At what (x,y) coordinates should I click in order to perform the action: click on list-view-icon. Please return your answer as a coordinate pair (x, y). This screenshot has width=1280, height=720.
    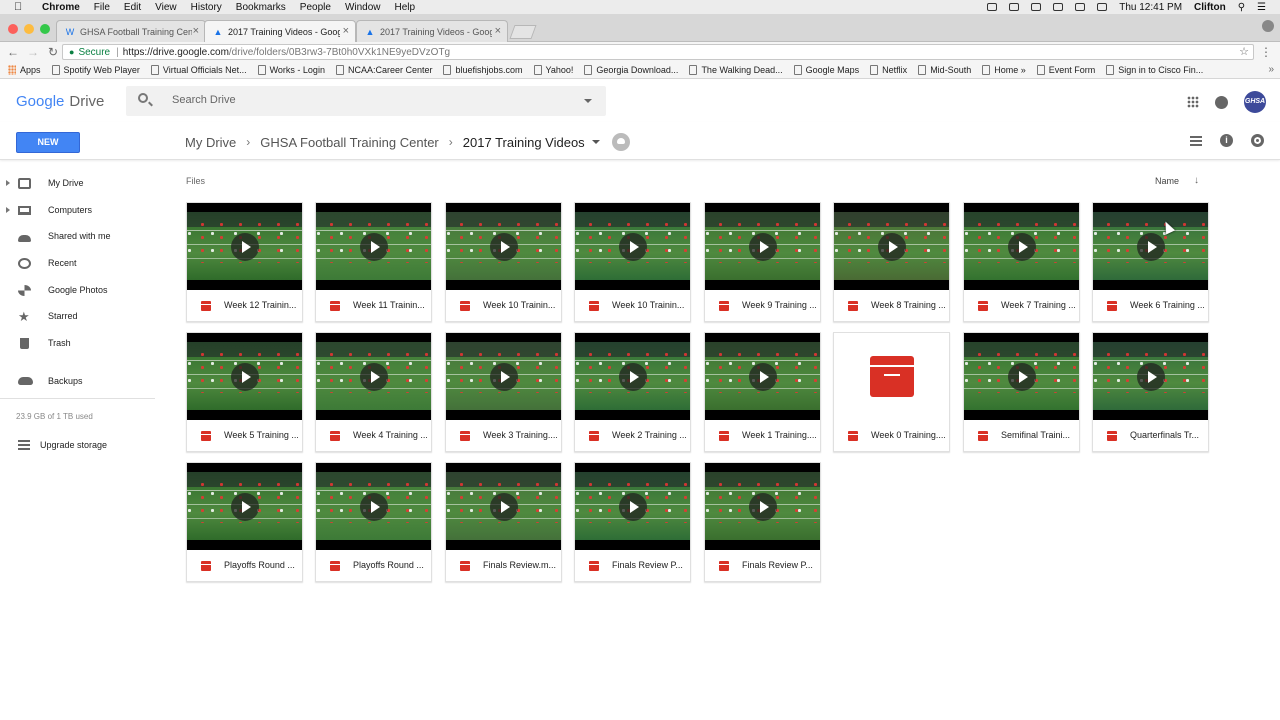
    Looking at the image, I should click on (1196, 140).